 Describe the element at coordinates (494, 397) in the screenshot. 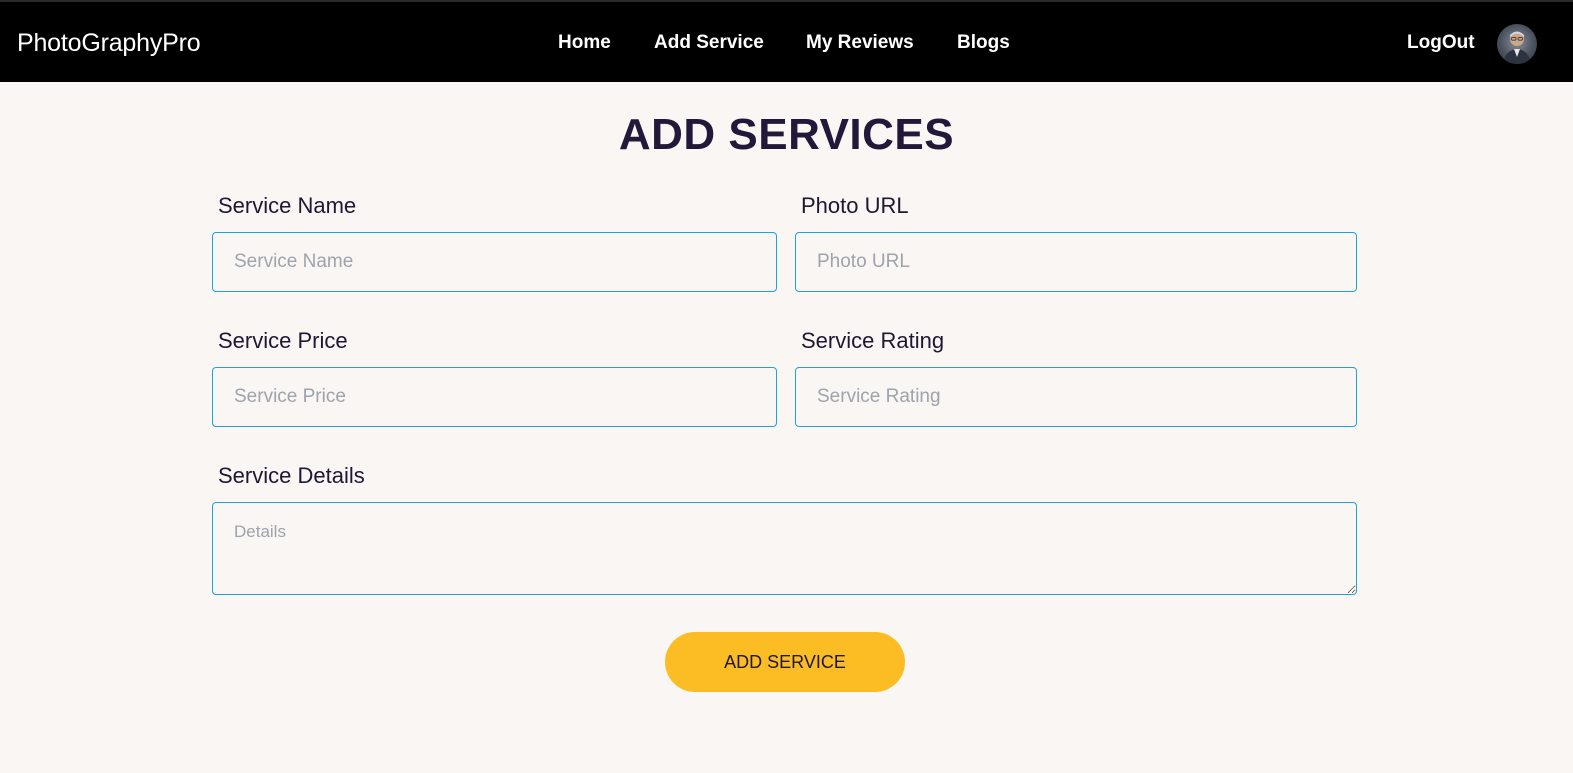

I see `service-price-input` at that location.